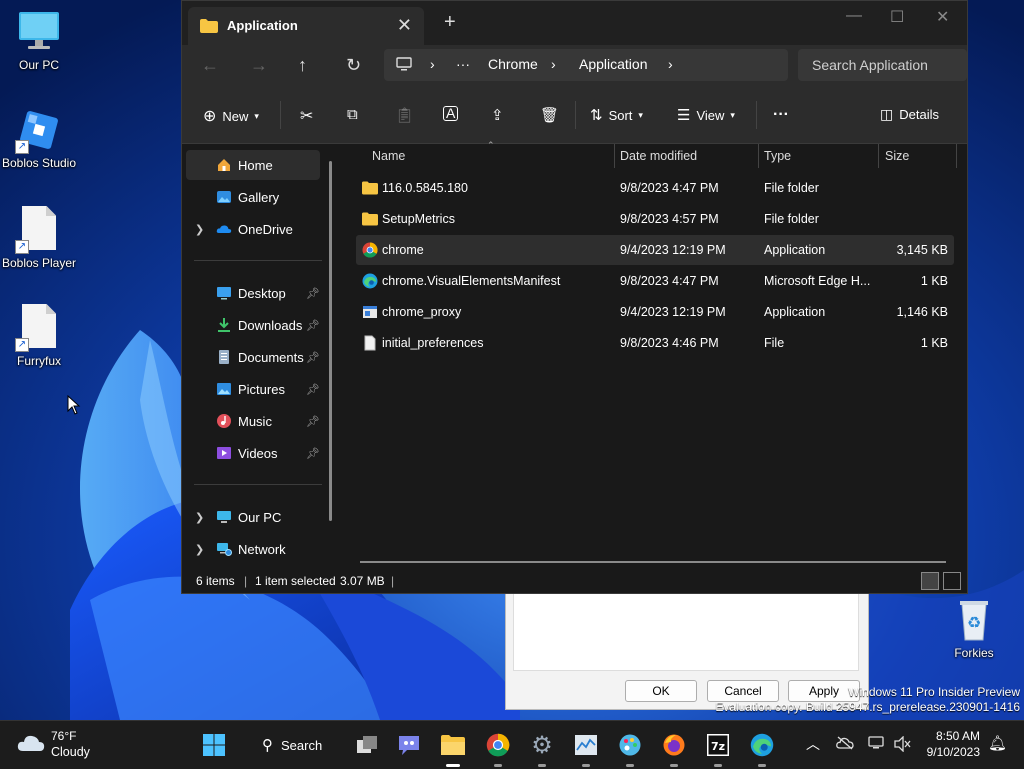  What do you see at coordinates (870, 65) in the screenshot?
I see `search-placeholder: Search Application` at bounding box center [870, 65].